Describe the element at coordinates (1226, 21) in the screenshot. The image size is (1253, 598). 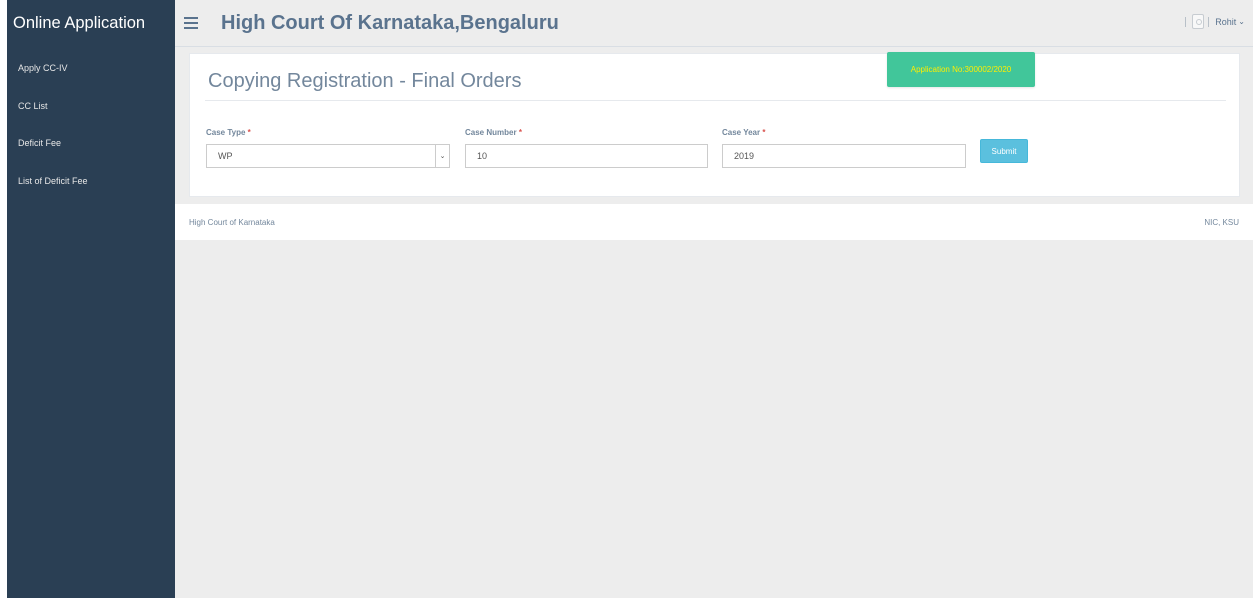
I see `user-name: Rohit` at that location.